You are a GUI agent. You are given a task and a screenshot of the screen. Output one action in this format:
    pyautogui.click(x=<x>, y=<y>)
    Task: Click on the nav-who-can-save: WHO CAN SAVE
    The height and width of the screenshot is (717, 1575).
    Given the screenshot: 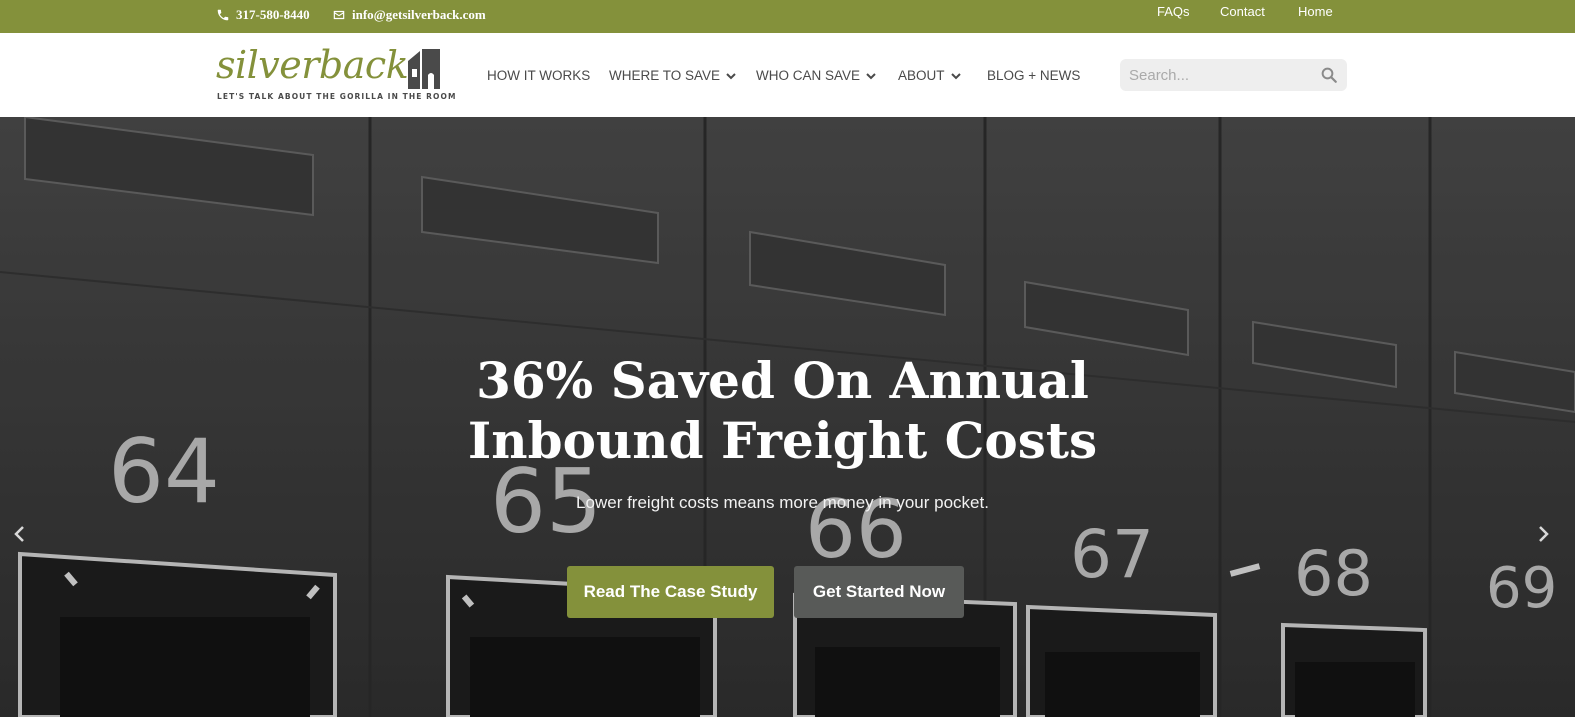 What is the action you would take?
    pyautogui.click(x=816, y=75)
    